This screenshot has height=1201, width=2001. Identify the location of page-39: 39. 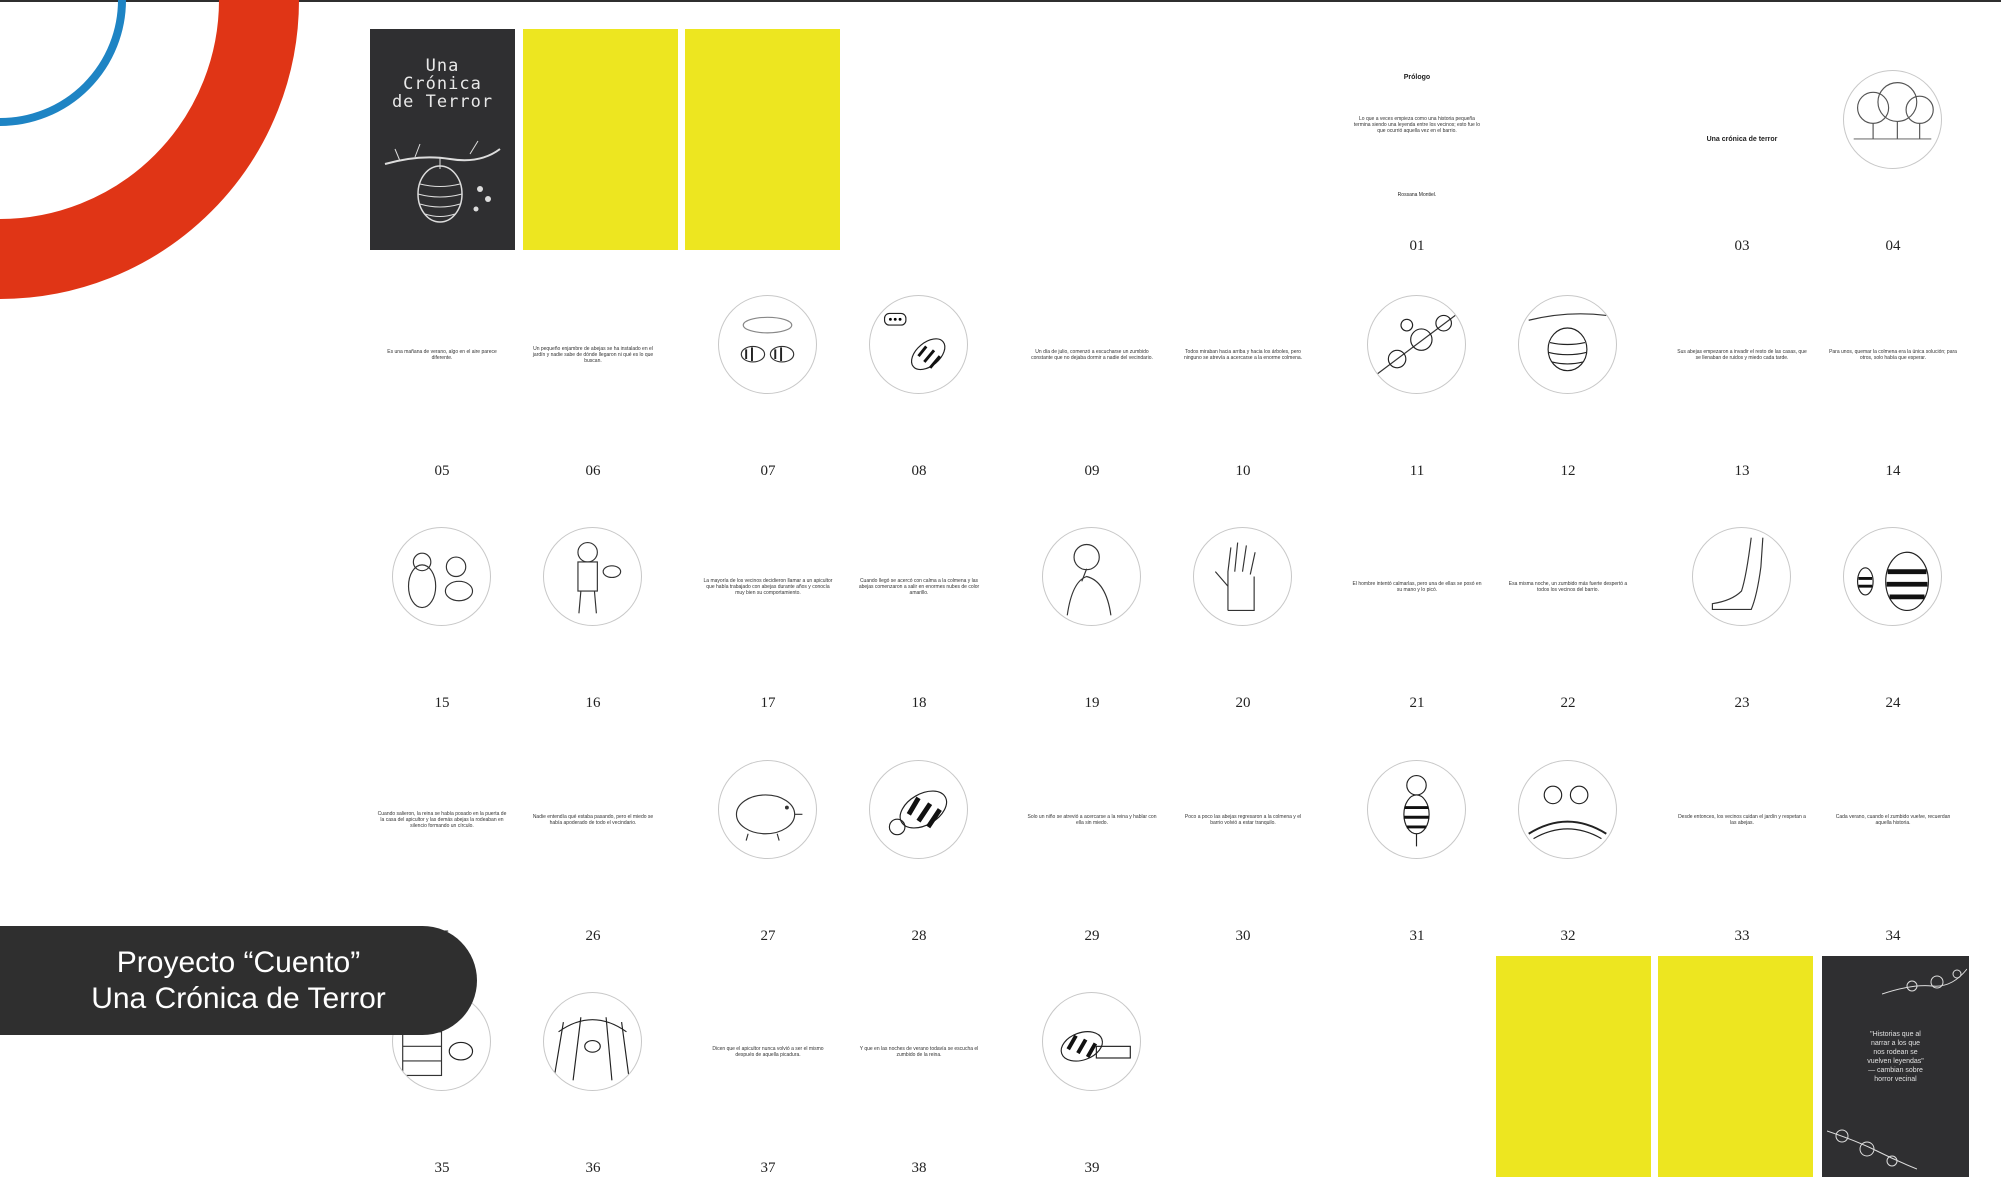
(1092, 1064).